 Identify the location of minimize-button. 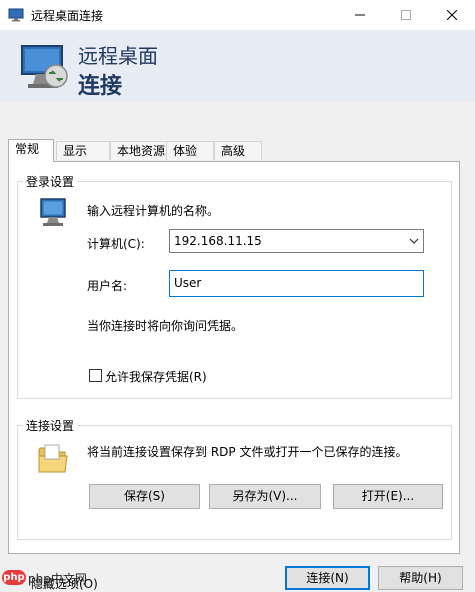
(360, 15).